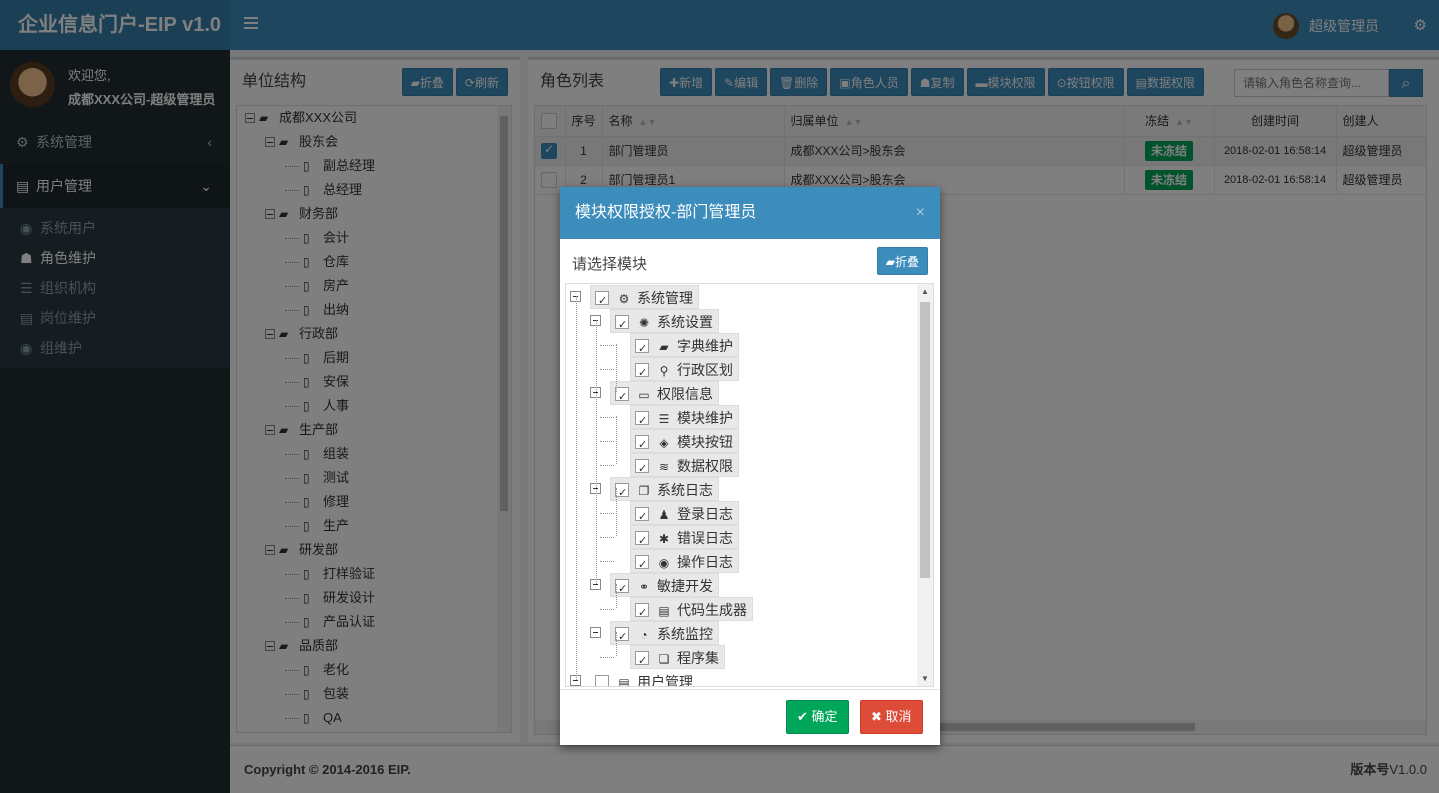 The image size is (1439, 793). Describe the element at coordinates (902, 261) in the screenshot. I see `modal-fold-button: ▰折叠` at that location.